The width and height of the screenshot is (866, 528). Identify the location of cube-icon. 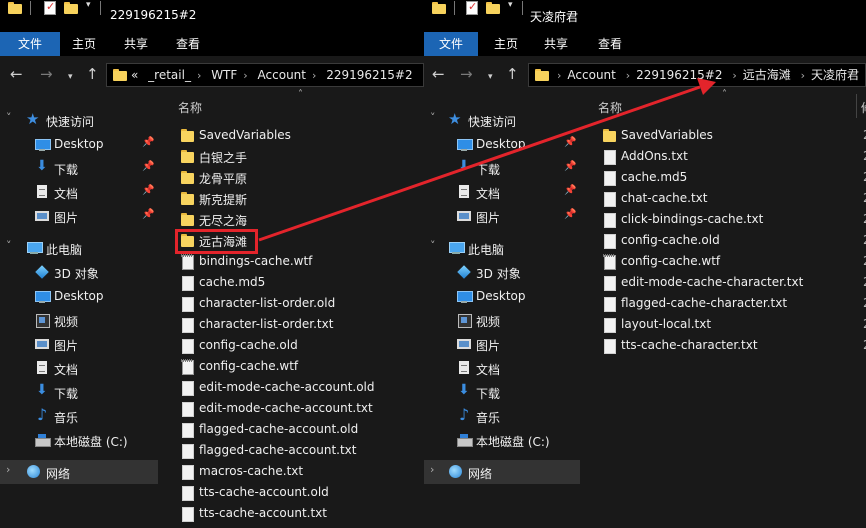
(42, 272).